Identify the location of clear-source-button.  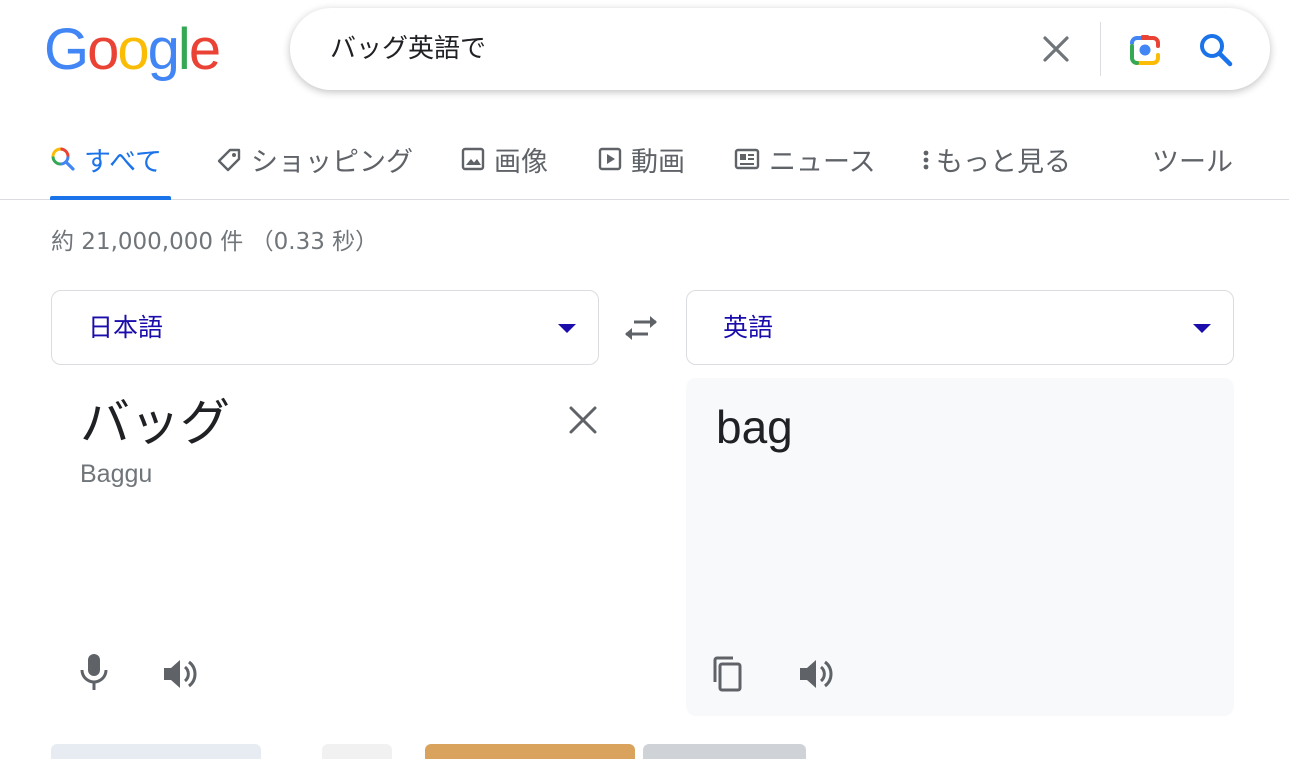
(583, 420).